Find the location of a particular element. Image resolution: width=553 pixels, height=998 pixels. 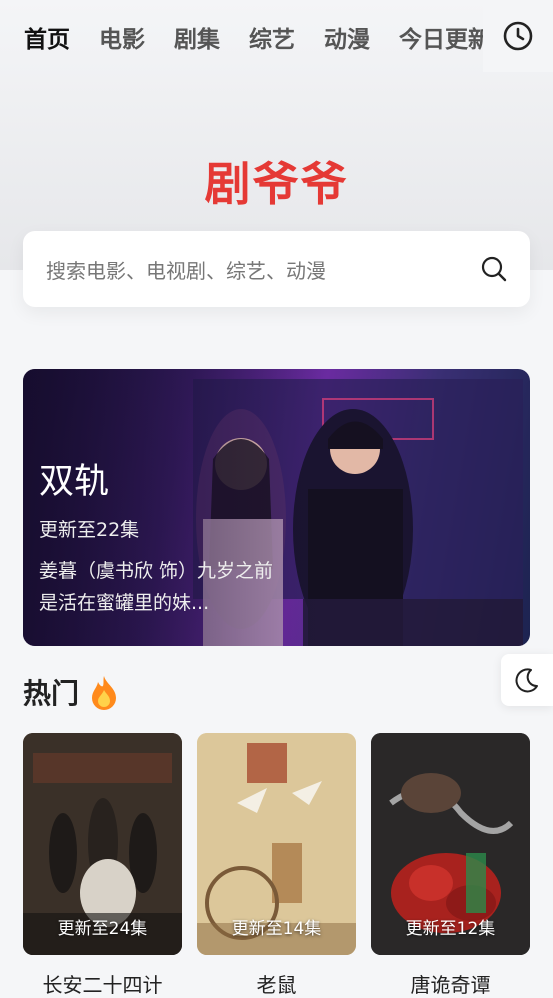

poster-update-badge: 更新至24集 is located at coordinates (102, 929).